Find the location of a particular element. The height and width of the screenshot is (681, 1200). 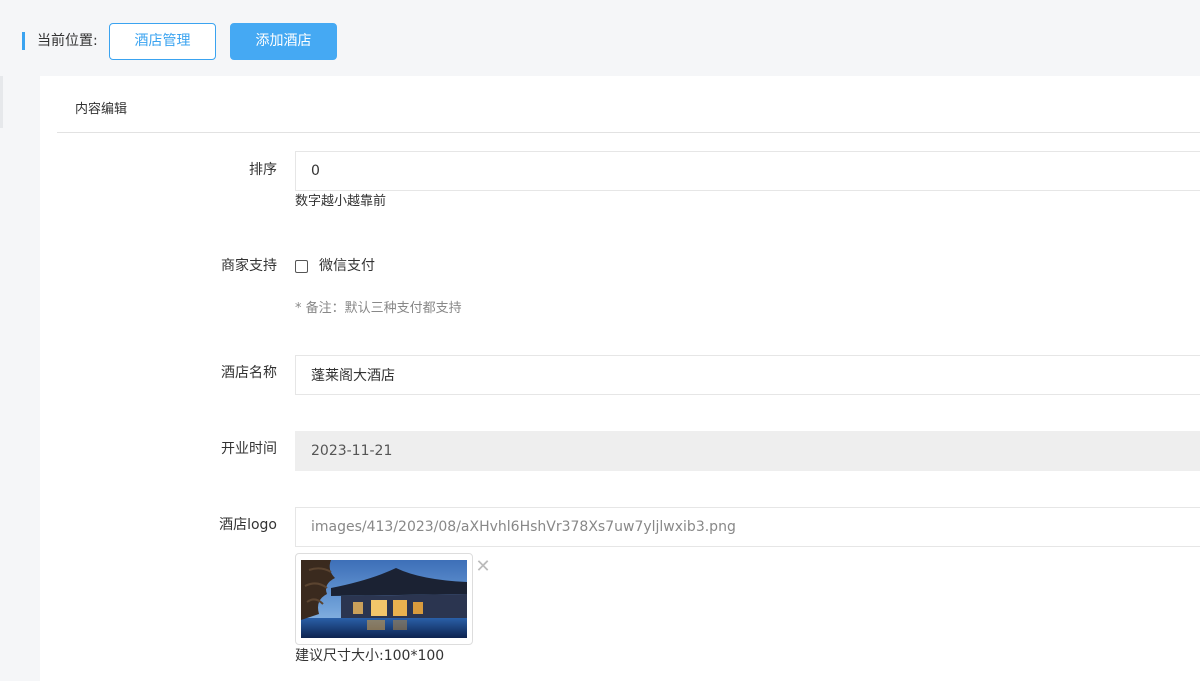

top-bar: 当前位置: 酒店管理 添加酒店 is located at coordinates (600, 38).